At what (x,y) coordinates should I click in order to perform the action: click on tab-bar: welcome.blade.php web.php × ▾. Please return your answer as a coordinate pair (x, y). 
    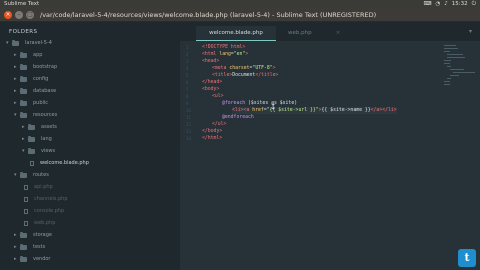
    Looking at the image, I should click on (330, 31).